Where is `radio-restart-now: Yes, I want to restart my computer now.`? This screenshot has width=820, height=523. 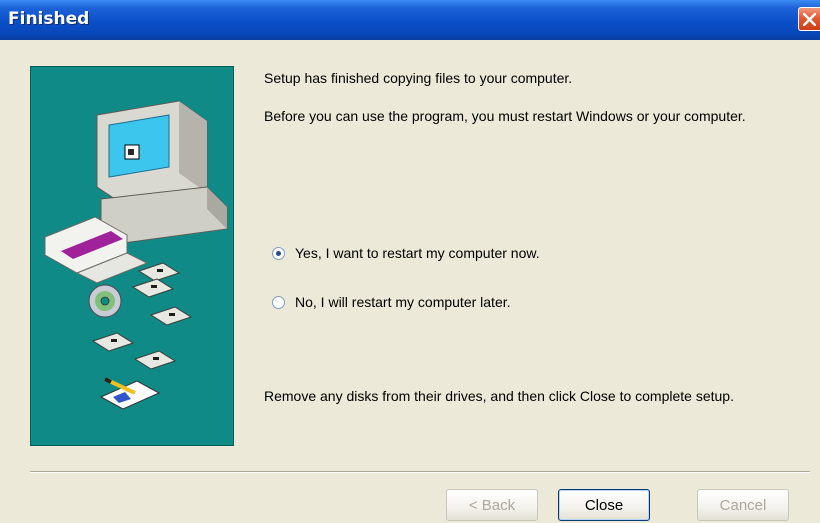
radio-restart-now: Yes, I want to restart my computer now. is located at coordinates (406, 253).